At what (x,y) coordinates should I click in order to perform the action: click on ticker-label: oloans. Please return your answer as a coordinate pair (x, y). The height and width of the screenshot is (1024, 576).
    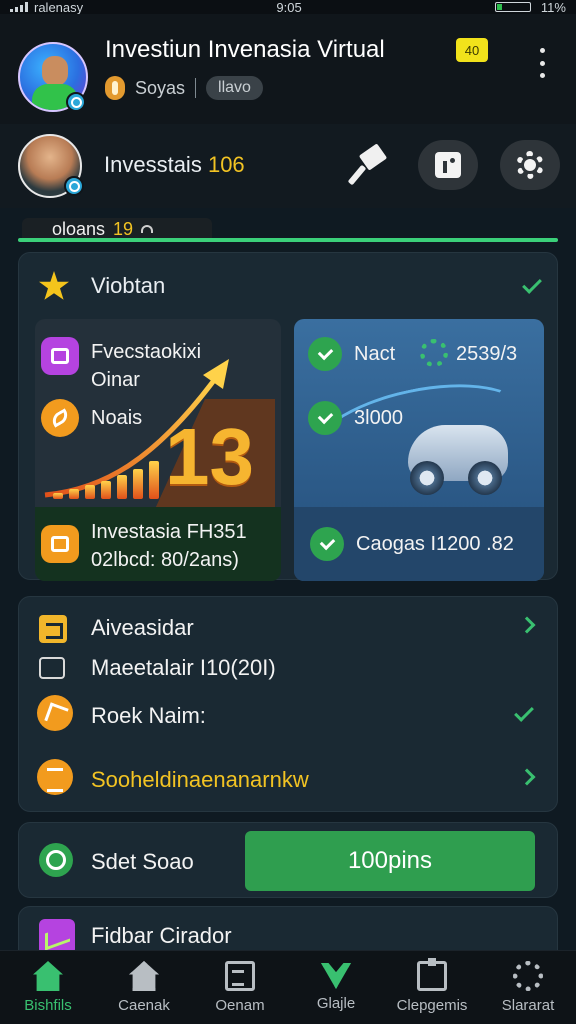
    Looking at the image, I should click on (79, 228).